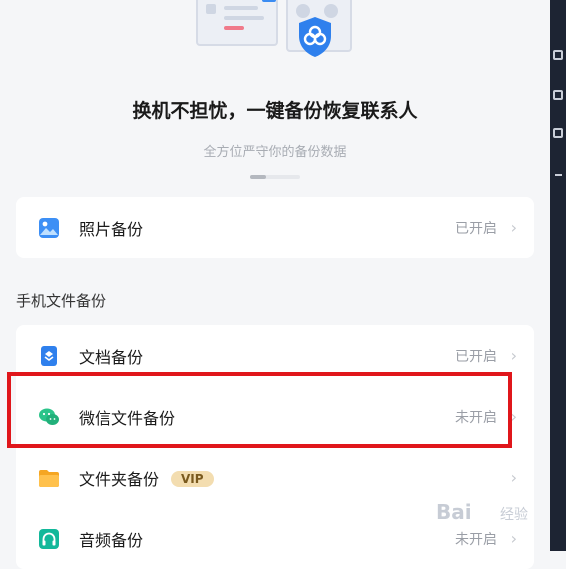  What do you see at coordinates (476, 539) in the screenshot?
I see `audio-backup-status: 未开启` at bounding box center [476, 539].